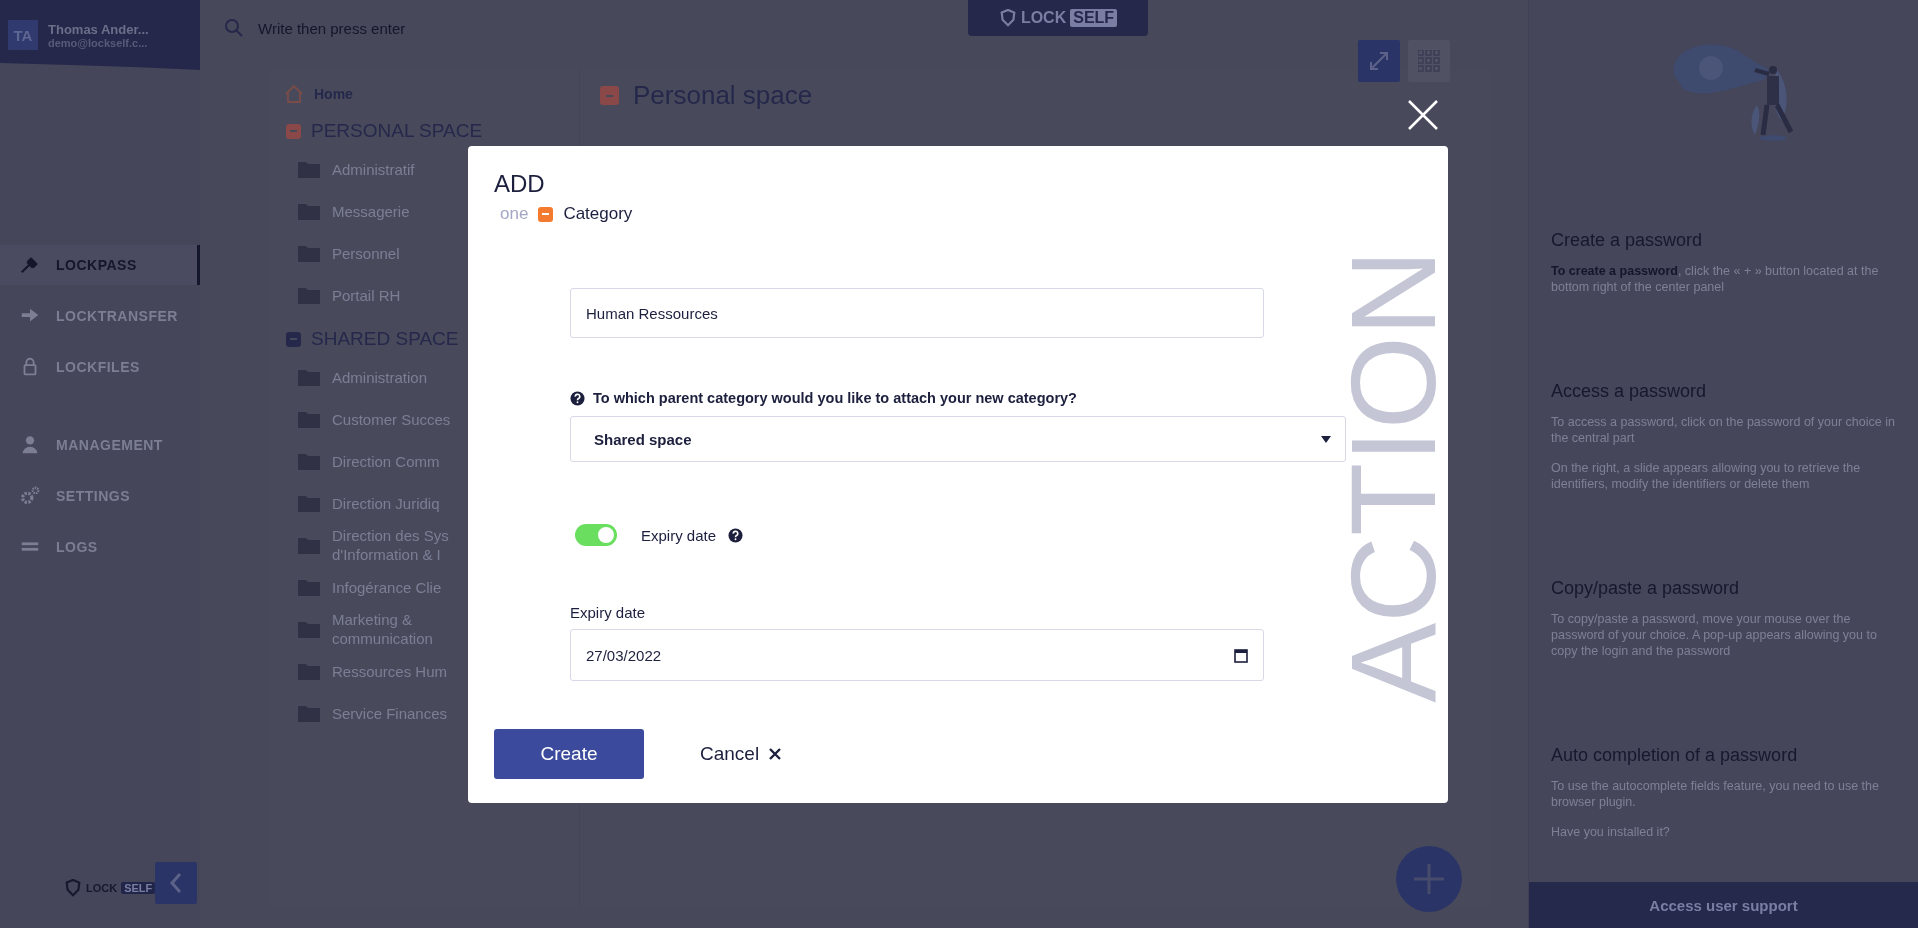 Image resolution: width=1918 pixels, height=928 pixels. I want to click on category-item: Service Finances, so click(390, 713).